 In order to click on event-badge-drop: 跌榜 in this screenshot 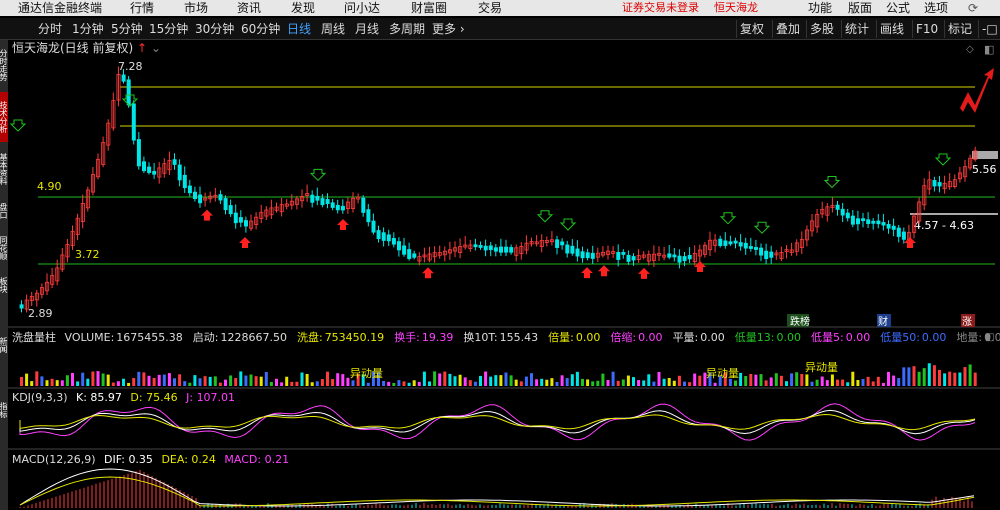, I will do `click(800, 321)`.